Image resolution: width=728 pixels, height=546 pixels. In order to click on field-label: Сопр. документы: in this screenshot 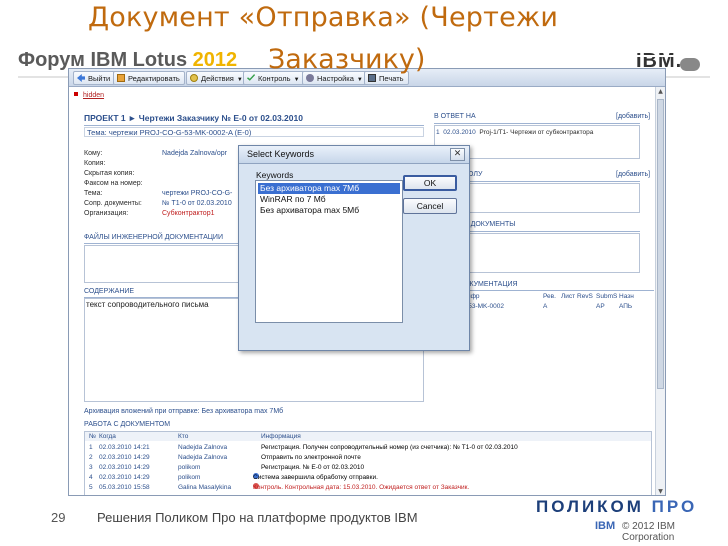, I will do `click(113, 203)`.